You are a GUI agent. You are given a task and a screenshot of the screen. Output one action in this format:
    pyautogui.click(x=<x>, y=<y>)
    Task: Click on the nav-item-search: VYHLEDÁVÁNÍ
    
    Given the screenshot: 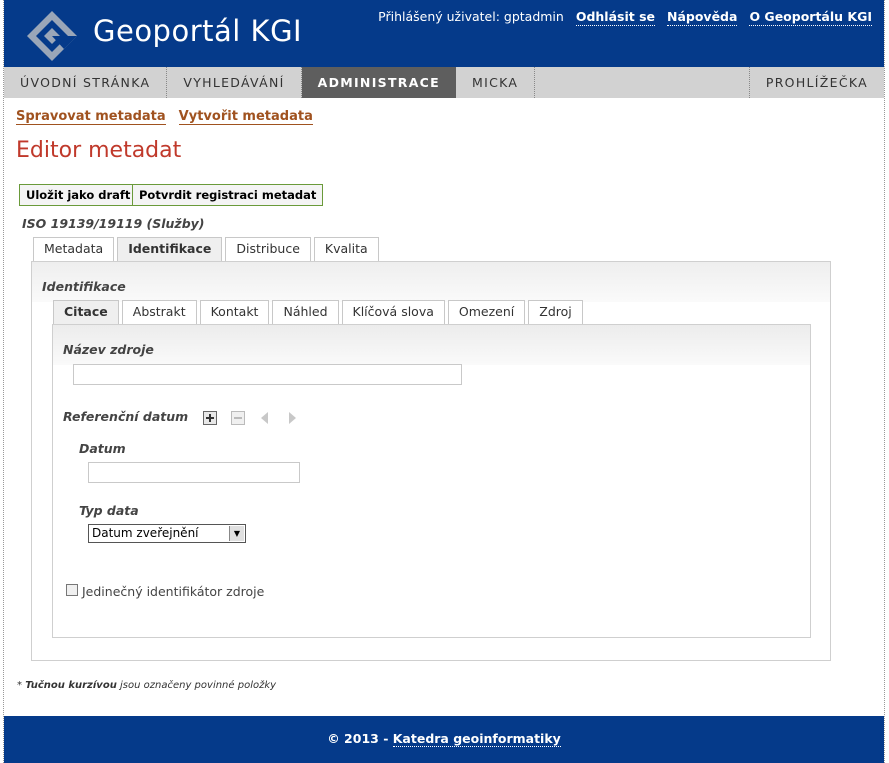 What is the action you would take?
    pyautogui.click(x=234, y=82)
    